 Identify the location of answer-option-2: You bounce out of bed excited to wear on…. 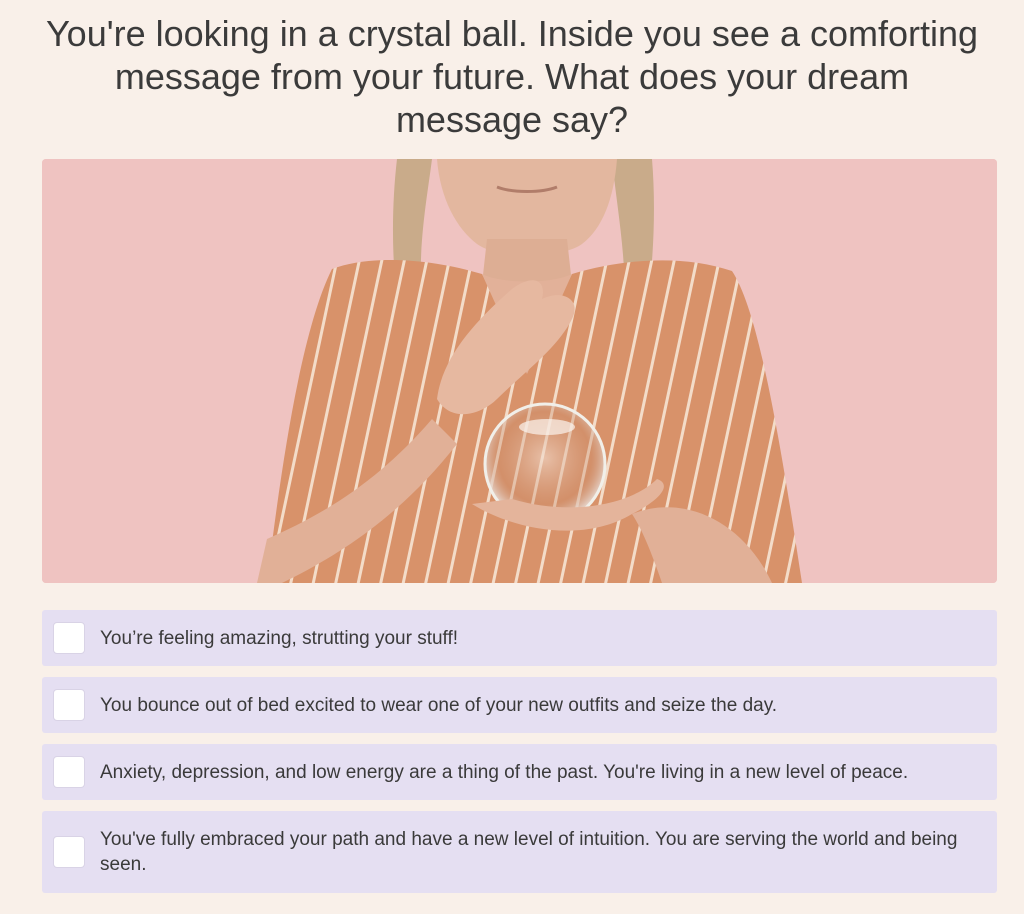
(519, 705).